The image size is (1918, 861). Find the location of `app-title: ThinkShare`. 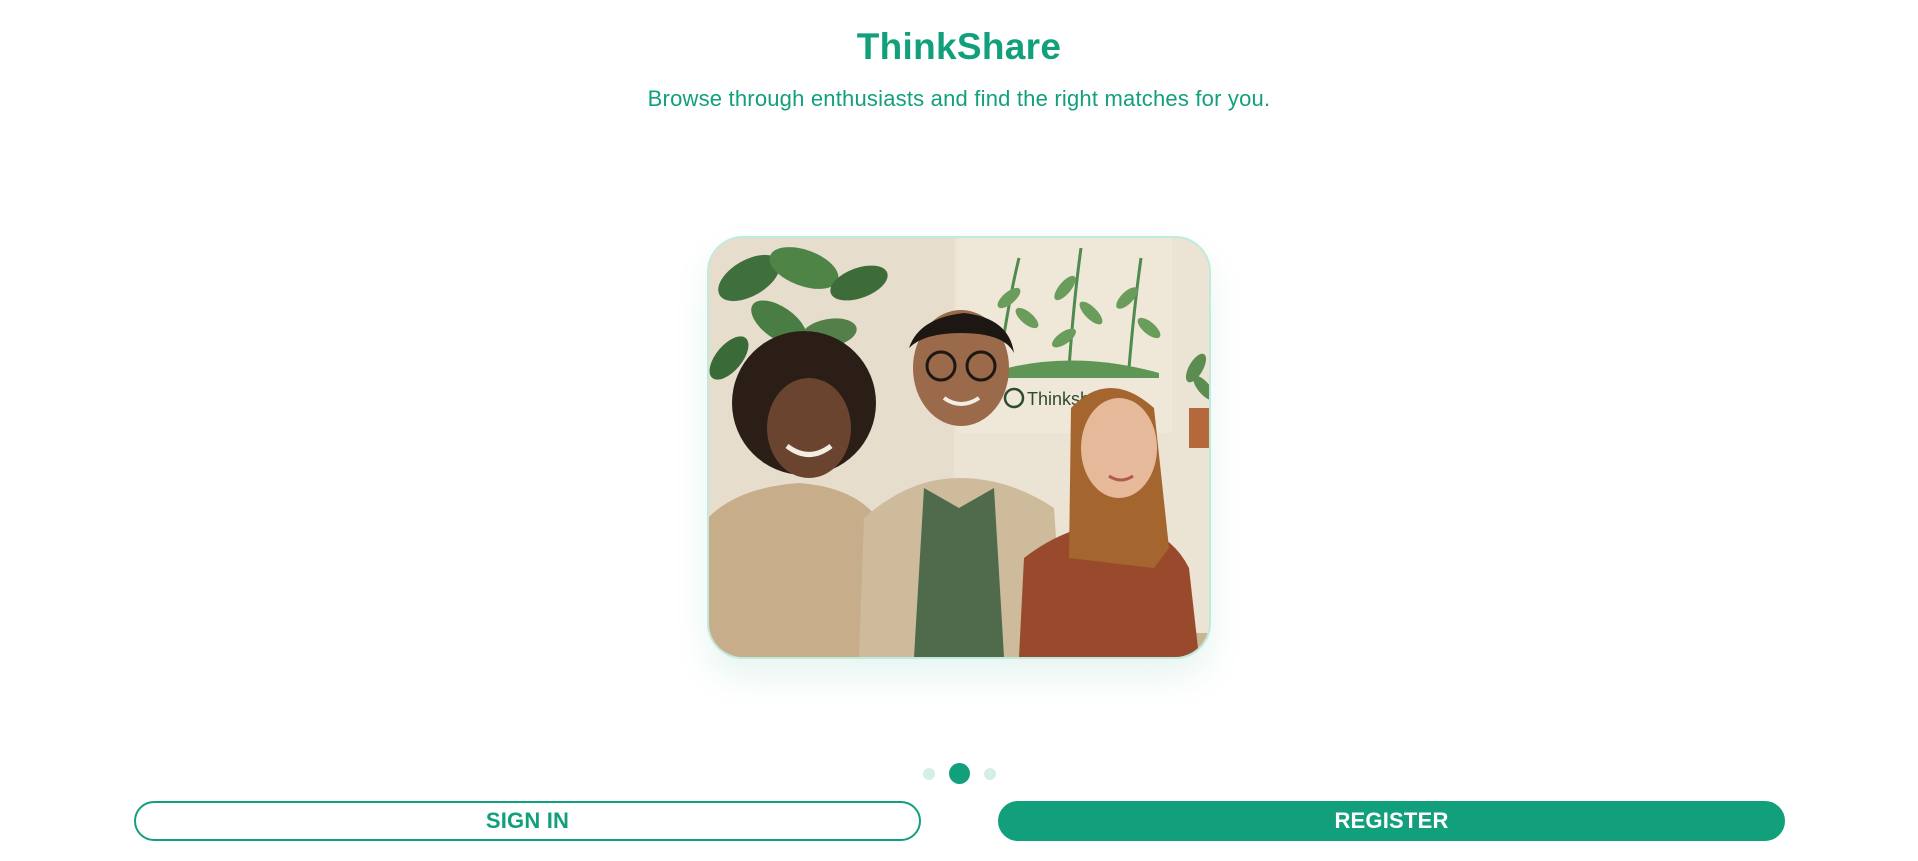

app-title: ThinkShare is located at coordinates (959, 46).